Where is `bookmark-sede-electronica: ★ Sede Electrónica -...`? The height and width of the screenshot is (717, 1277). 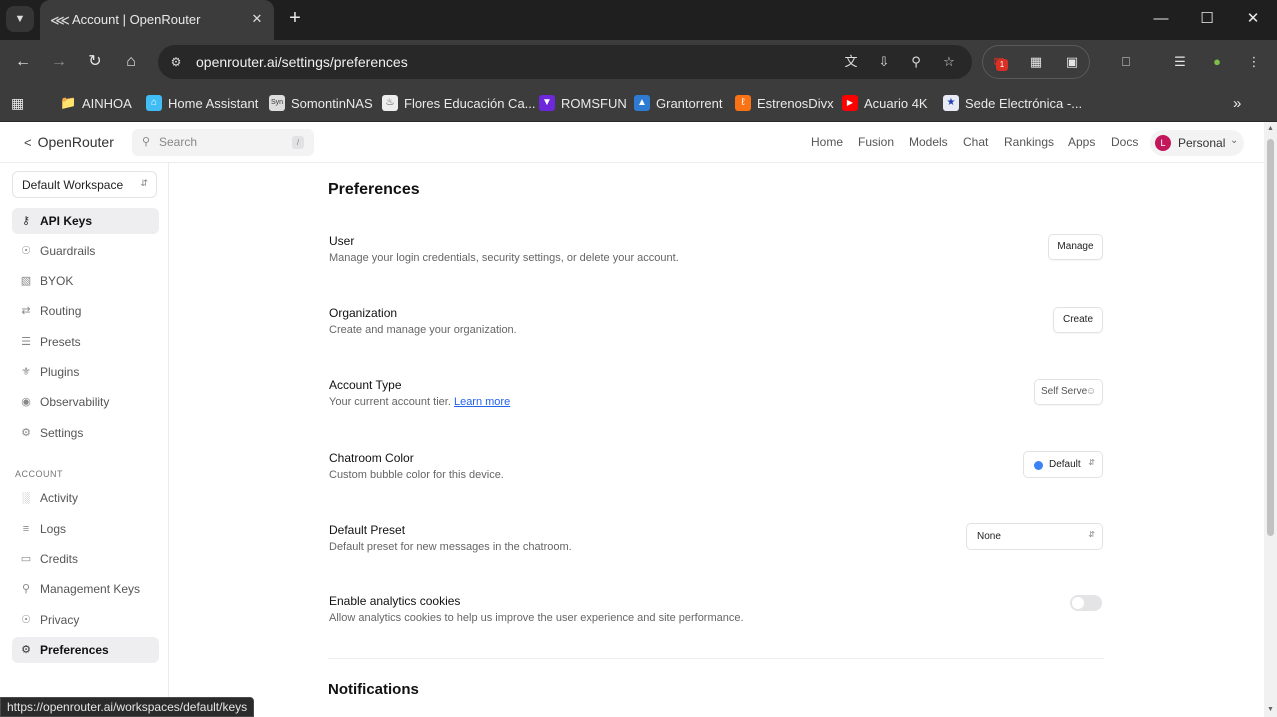
bookmark-sede-electronica: ★ Sede Electrónica -... is located at coordinates (1012, 103).